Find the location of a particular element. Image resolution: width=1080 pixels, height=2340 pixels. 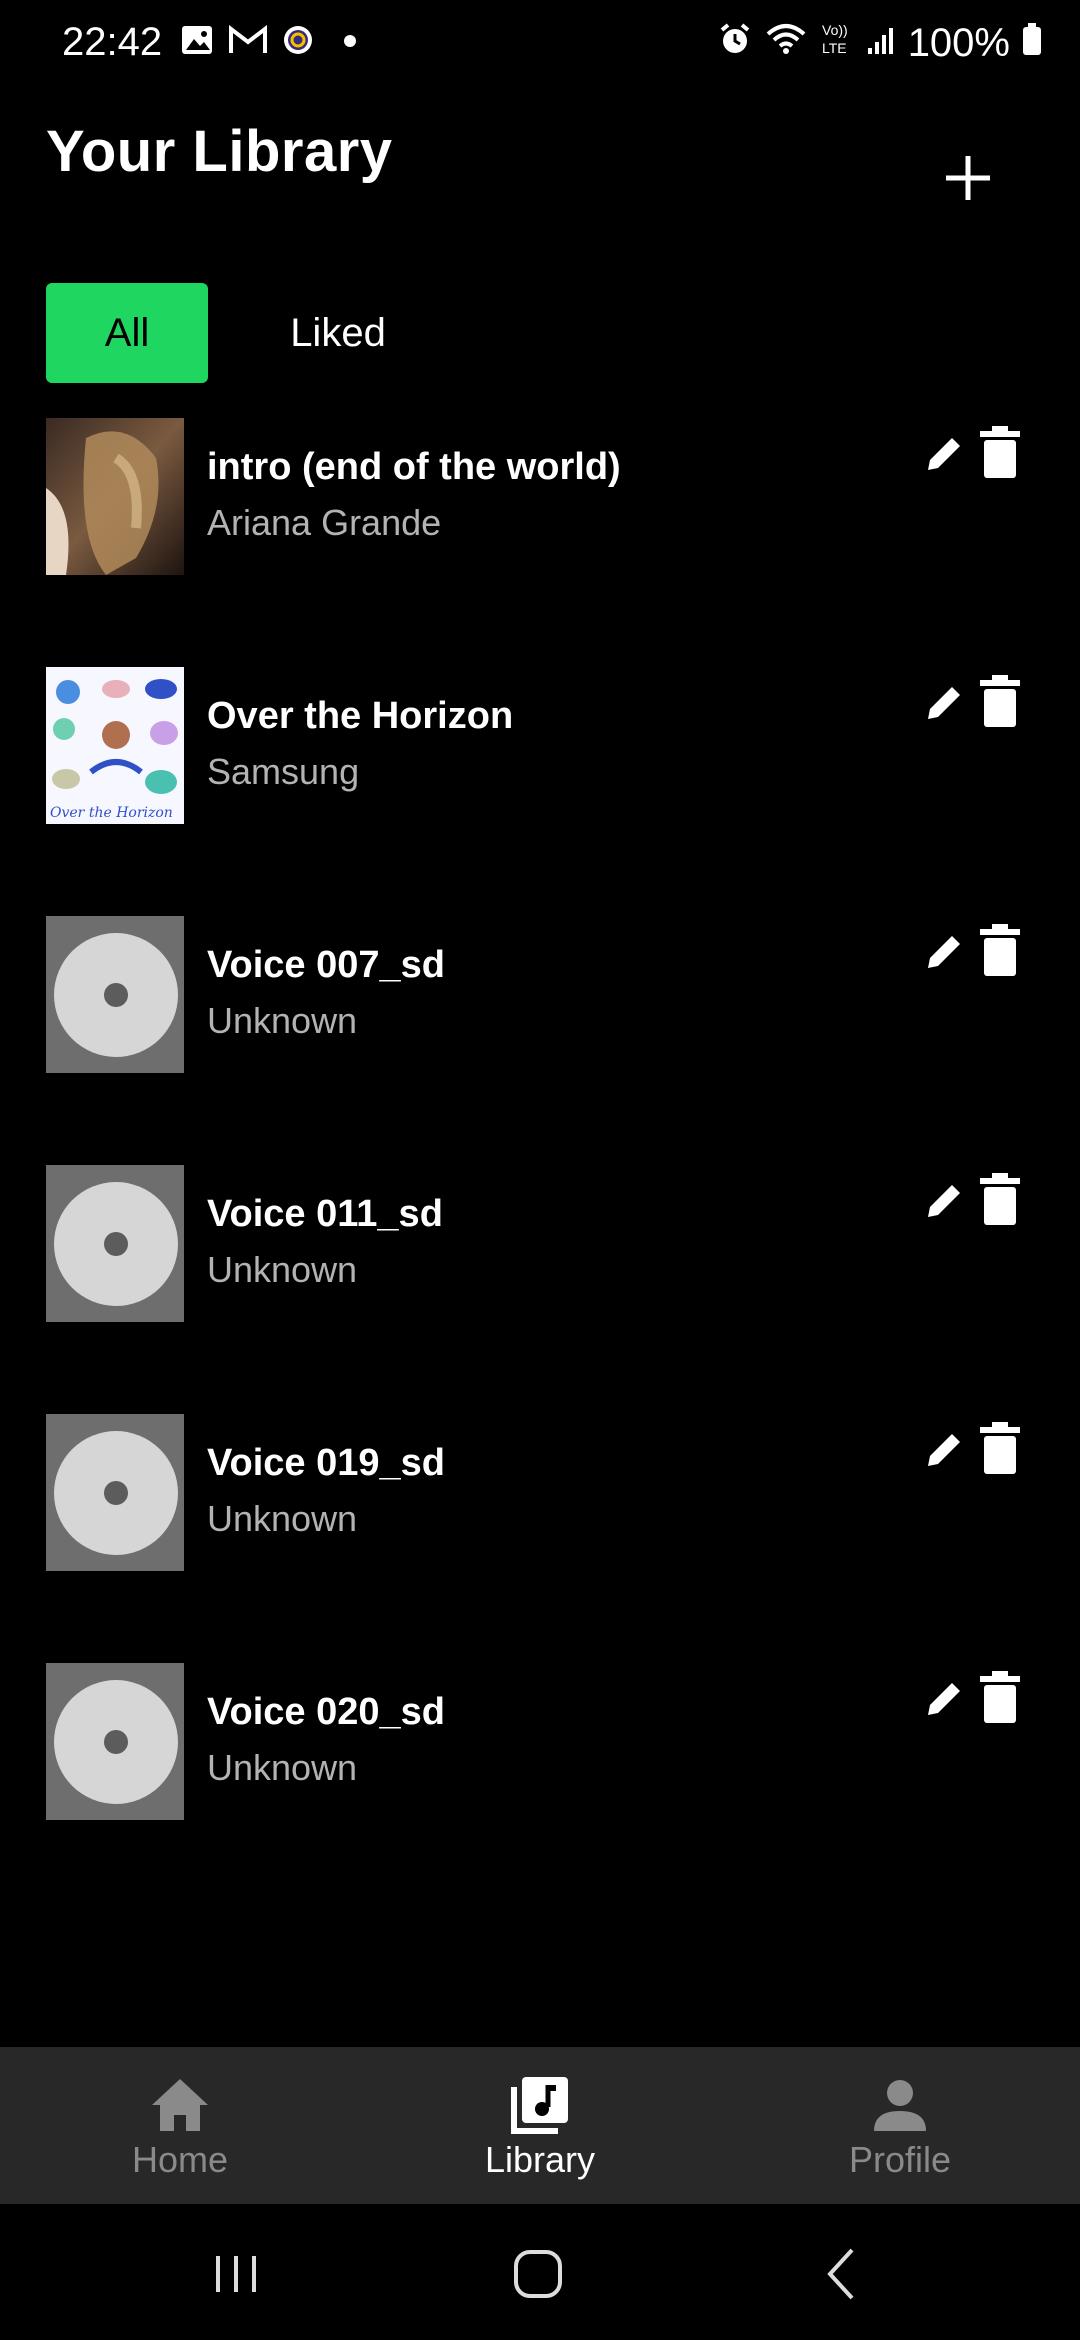

nav-library: Library is located at coordinates (540, 2125).